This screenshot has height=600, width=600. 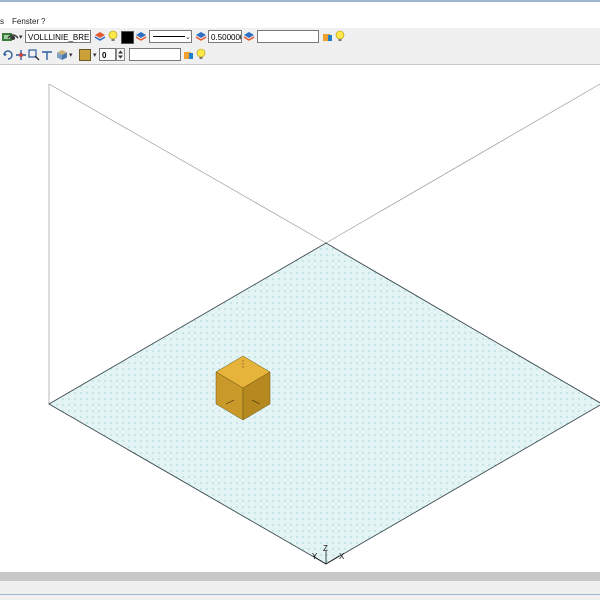 I want to click on pan-view-icon, so click(x=21, y=55).